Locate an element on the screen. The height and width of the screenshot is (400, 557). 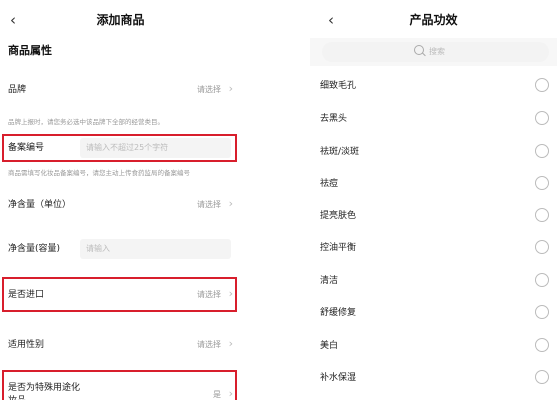
page-title: 产品功效 is located at coordinates (433, 20).